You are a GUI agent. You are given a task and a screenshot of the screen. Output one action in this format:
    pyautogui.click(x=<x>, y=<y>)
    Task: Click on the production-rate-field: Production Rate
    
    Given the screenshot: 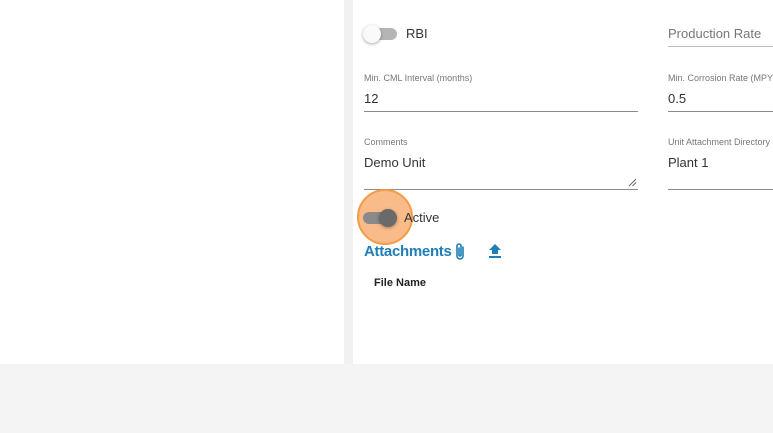 What is the action you would take?
    pyautogui.click(x=720, y=33)
    